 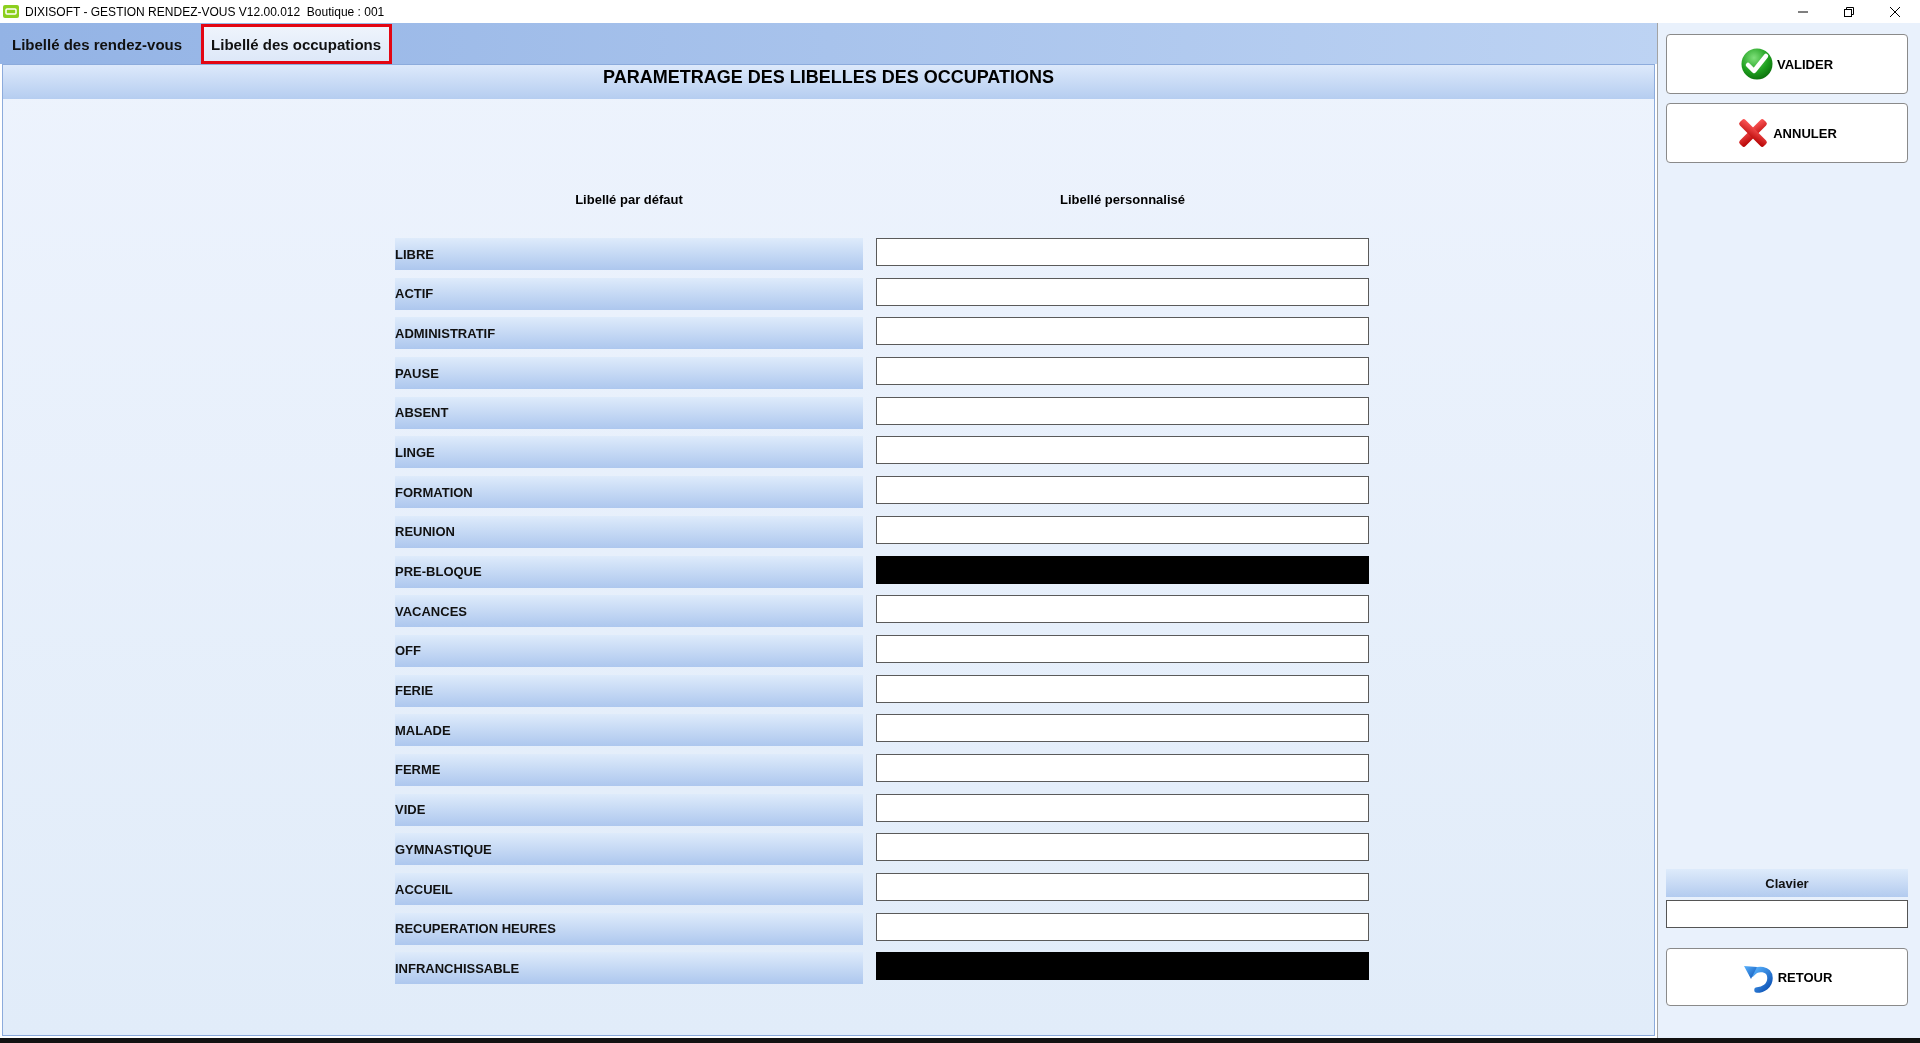 I want to click on restore-icon, so click(x=1849, y=11).